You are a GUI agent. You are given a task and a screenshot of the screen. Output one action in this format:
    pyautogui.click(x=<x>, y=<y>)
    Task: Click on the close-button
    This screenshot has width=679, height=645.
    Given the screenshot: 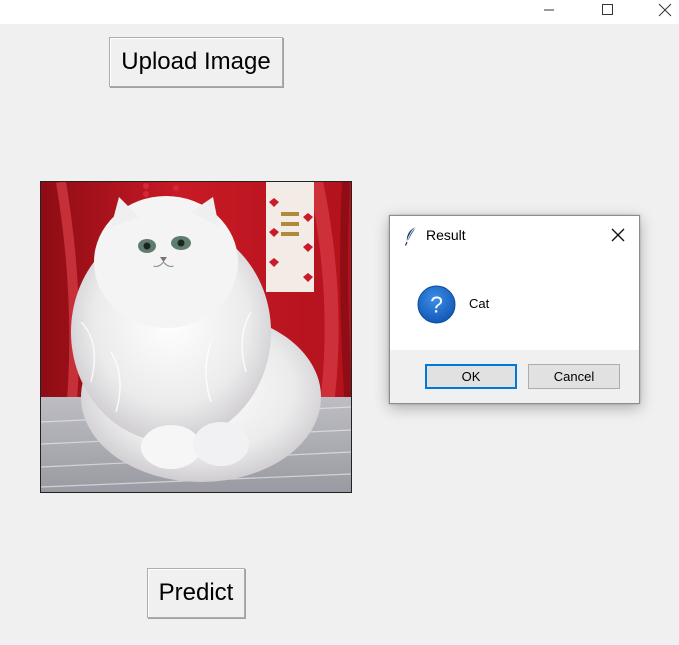 What is the action you would take?
    pyautogui.click(x=664, y=10)
    